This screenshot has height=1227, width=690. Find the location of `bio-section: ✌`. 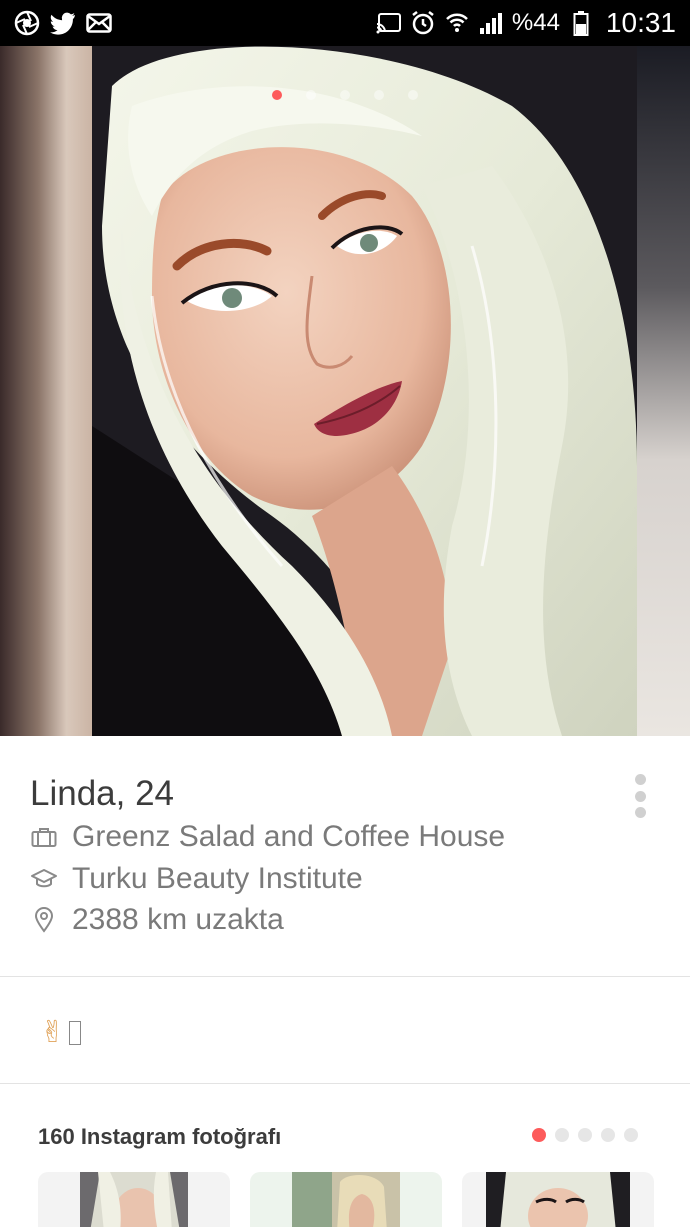

bio-section: ✌ is located at coordinates (345, 1030).